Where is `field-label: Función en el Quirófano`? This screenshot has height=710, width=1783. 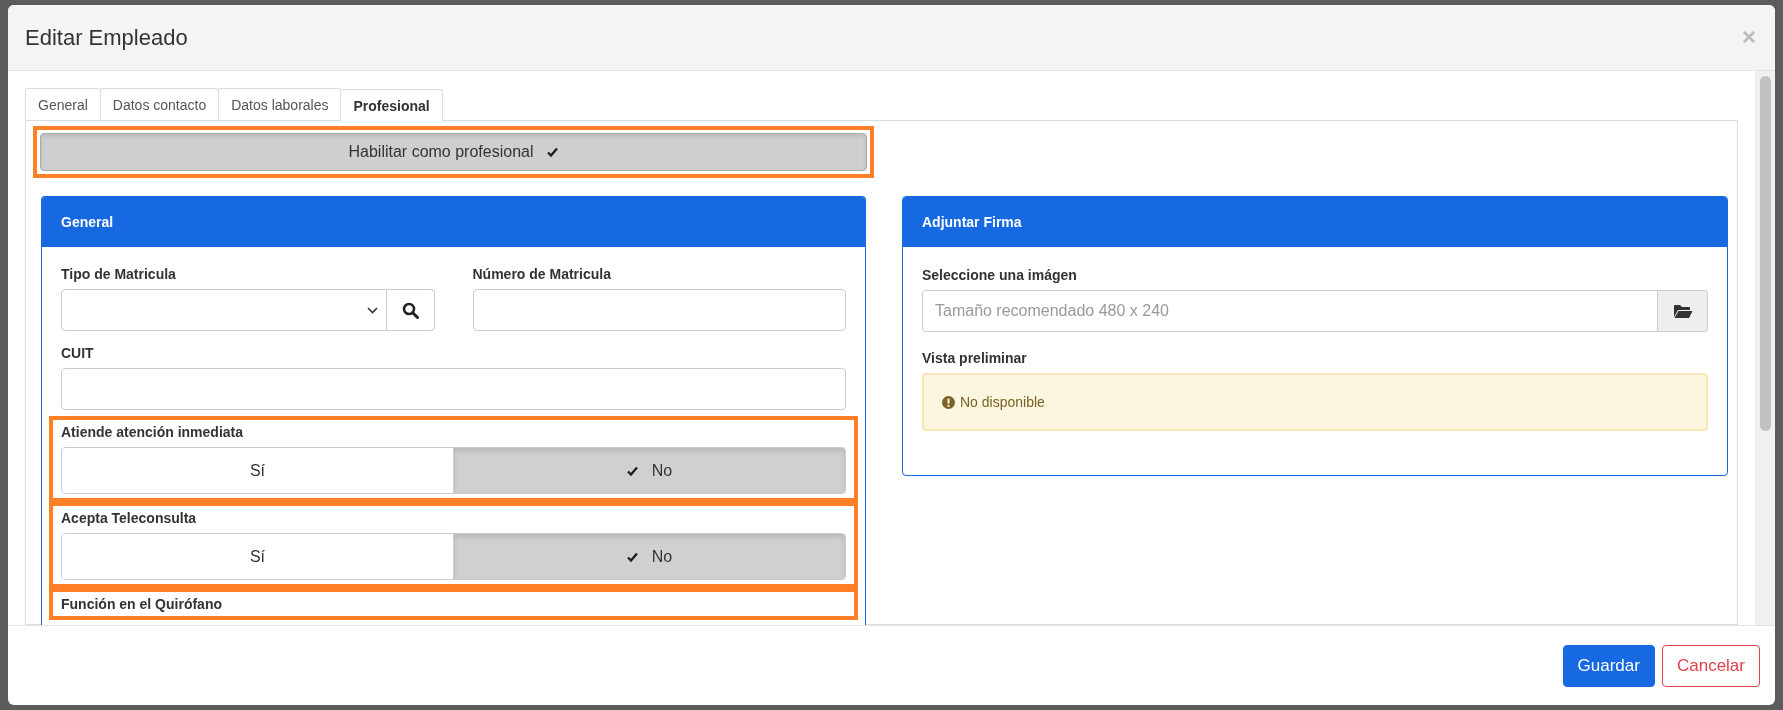
field-label: Función en el Quirófano is located at coordinates (142, 604).